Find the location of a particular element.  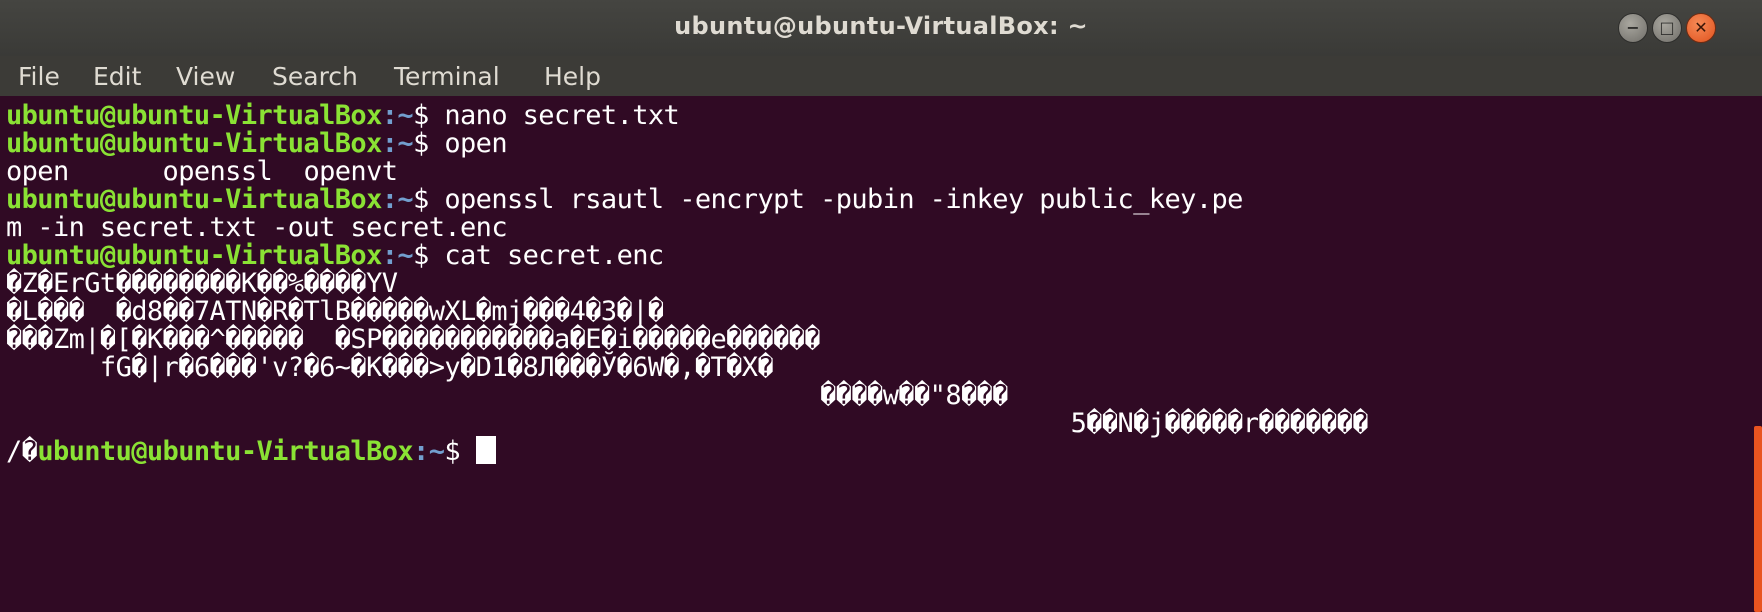

menu-terminal: Terminal is located at coordinates (447, 77).